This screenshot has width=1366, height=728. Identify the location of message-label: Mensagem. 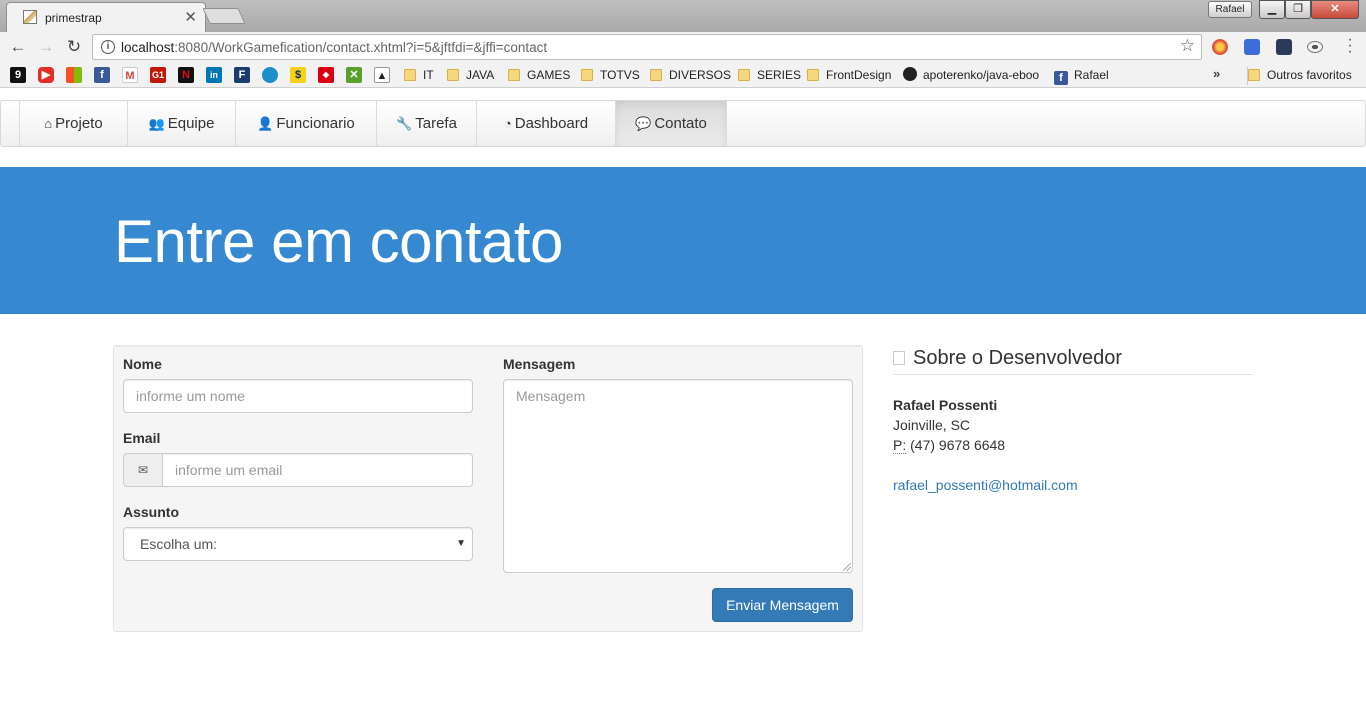
(539, 364).